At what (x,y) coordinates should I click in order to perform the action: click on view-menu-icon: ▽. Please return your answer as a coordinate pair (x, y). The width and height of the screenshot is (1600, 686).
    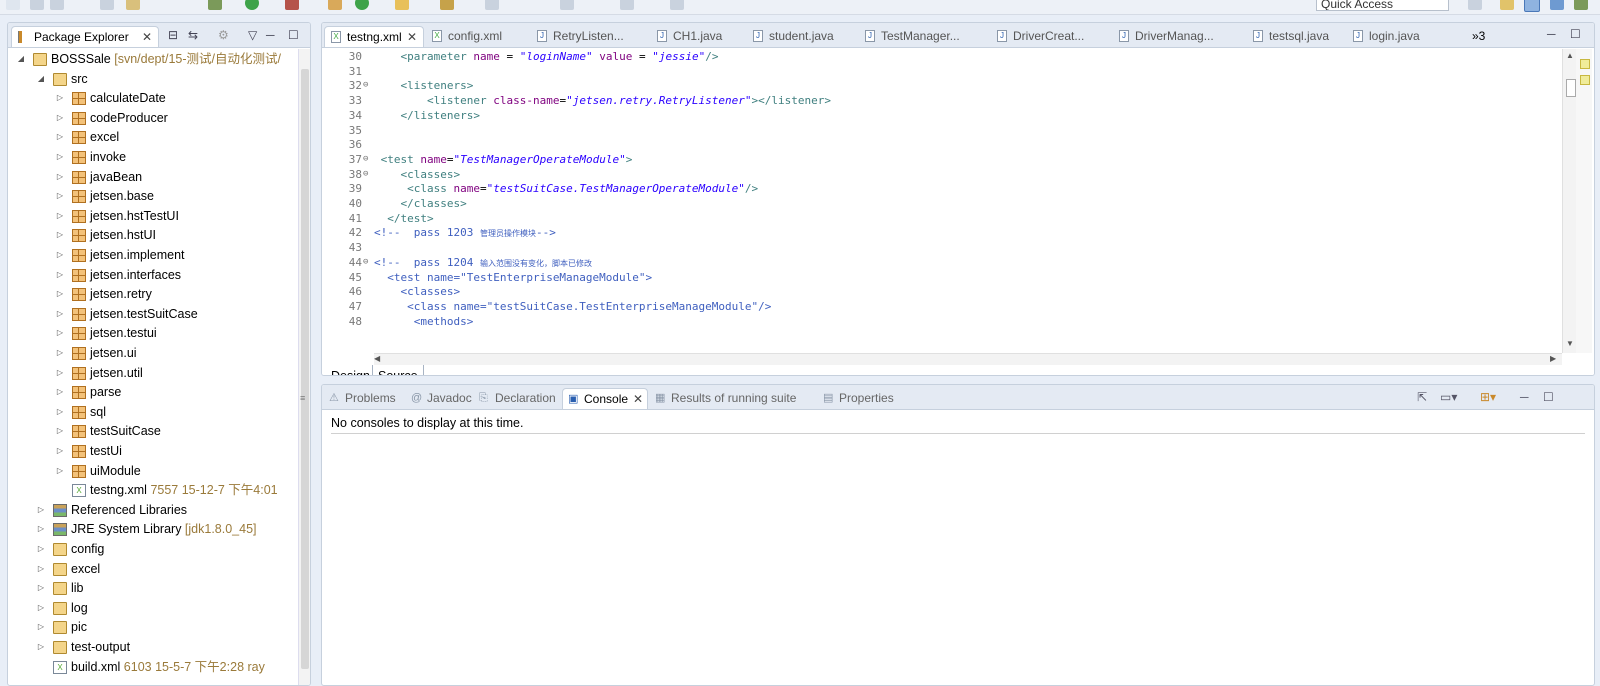
    Looking at the image, I should click on (252, 35).